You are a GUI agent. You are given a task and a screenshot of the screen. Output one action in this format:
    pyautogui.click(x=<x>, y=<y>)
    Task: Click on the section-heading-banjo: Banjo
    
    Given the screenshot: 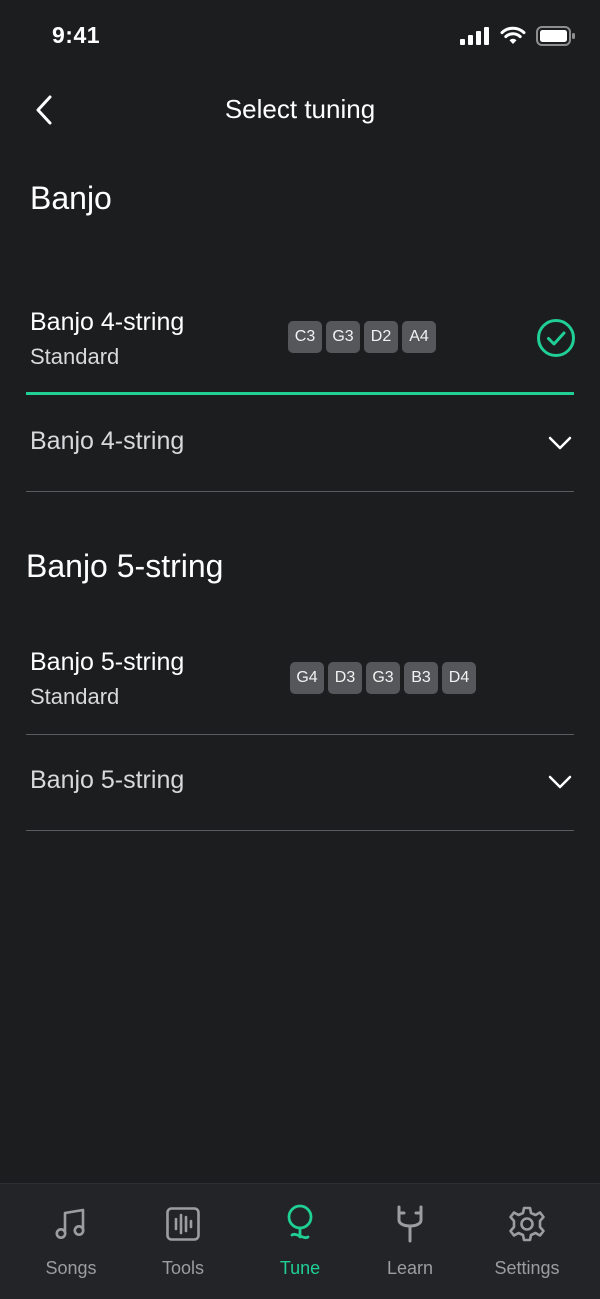 What is the action you would take?
    pyautogui.click(x=71, y=198)
    